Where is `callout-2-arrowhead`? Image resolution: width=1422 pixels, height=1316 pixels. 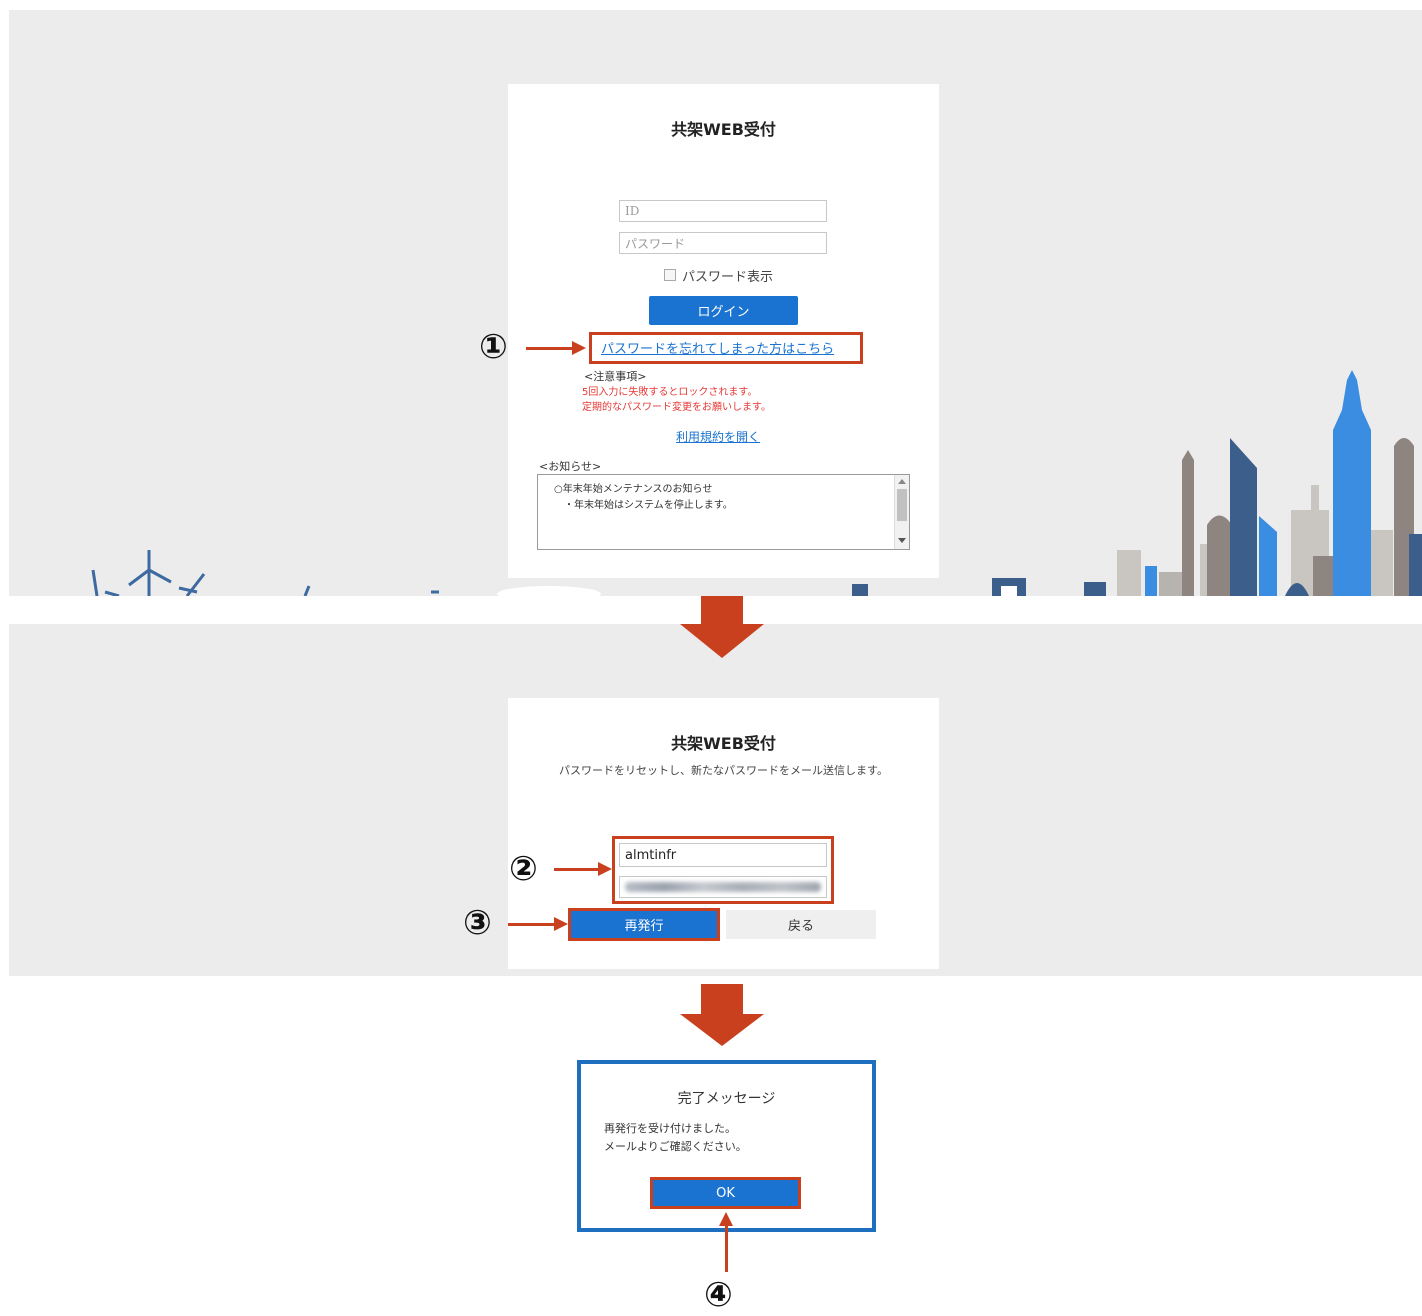 callout-2-arrowhead is located at coordinates (605, 869).